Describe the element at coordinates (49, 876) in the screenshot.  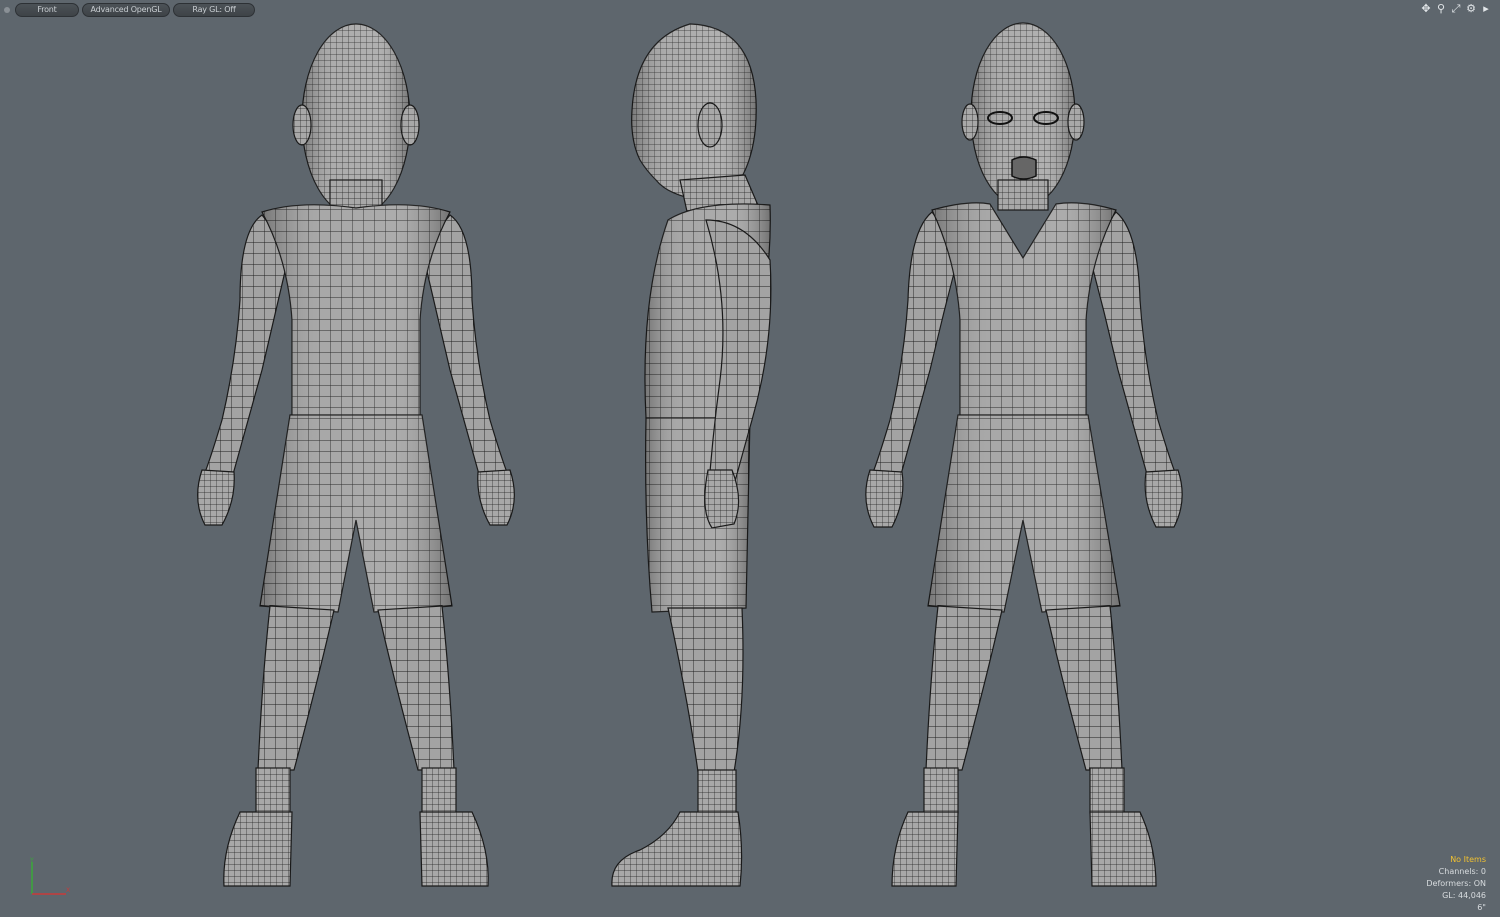
I see `axis-gizmo: Y X` at that location.